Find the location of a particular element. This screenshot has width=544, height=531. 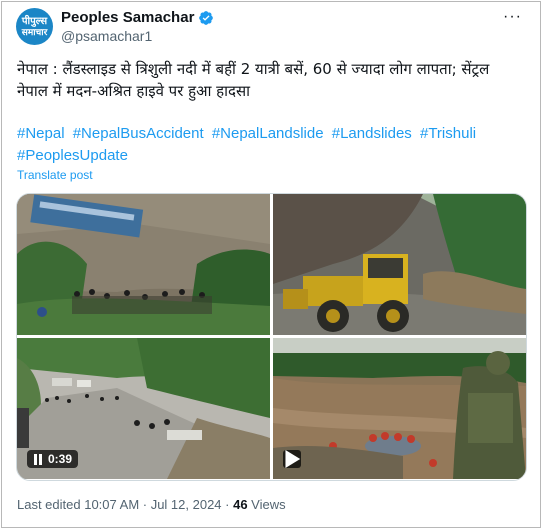

media-photo-river-bus is located at coordinates (143, 264).